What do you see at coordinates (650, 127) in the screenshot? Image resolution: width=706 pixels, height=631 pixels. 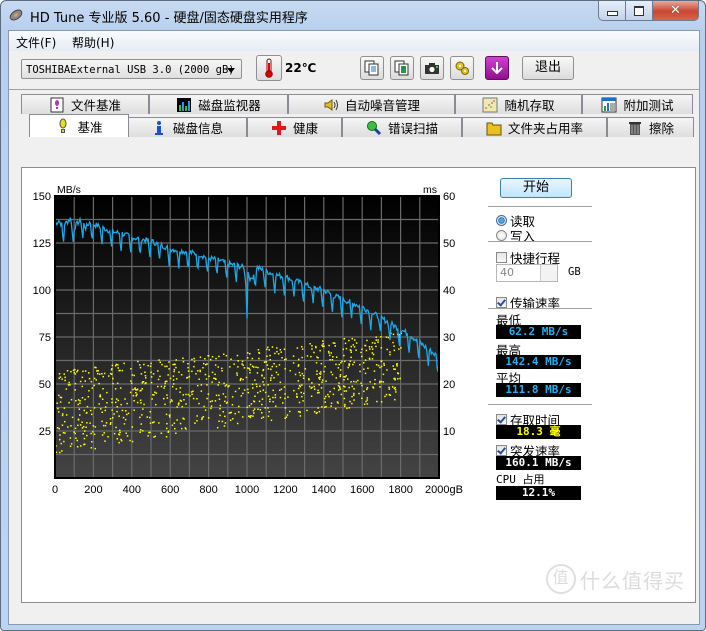 I see `tab-erase: 擦除` at bounding box center [650, 127].